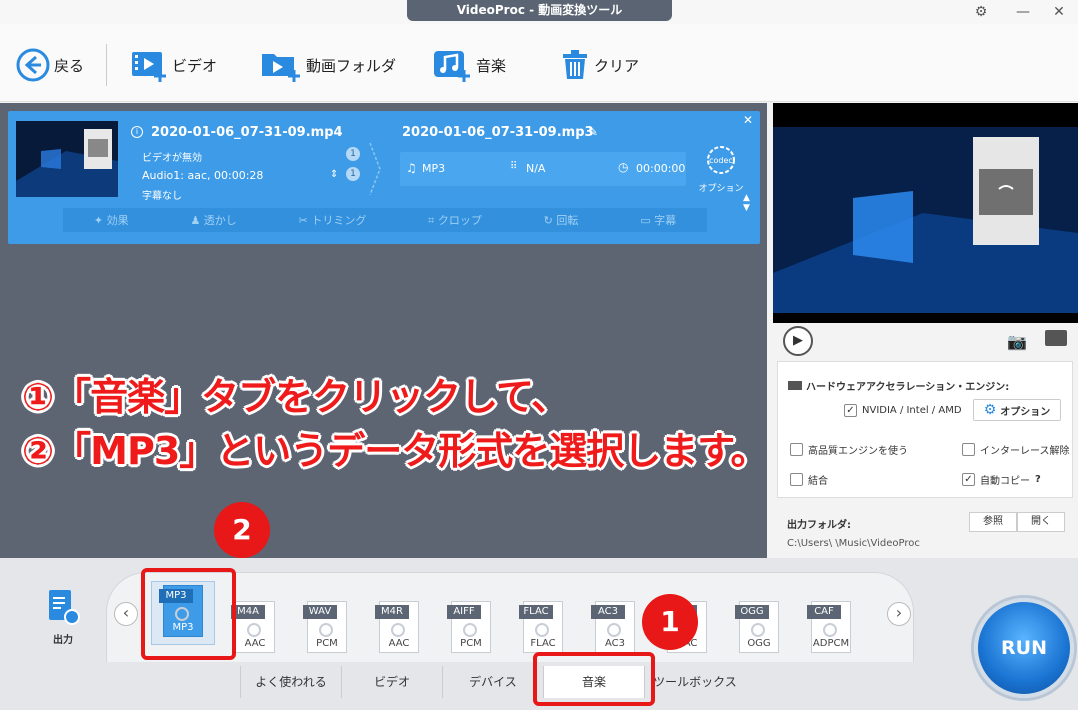 This screenshot has height=710, width=1078. Describe the element at coordinates (798, 341) in the screenshot. I see `play-button: ▶` at that location.